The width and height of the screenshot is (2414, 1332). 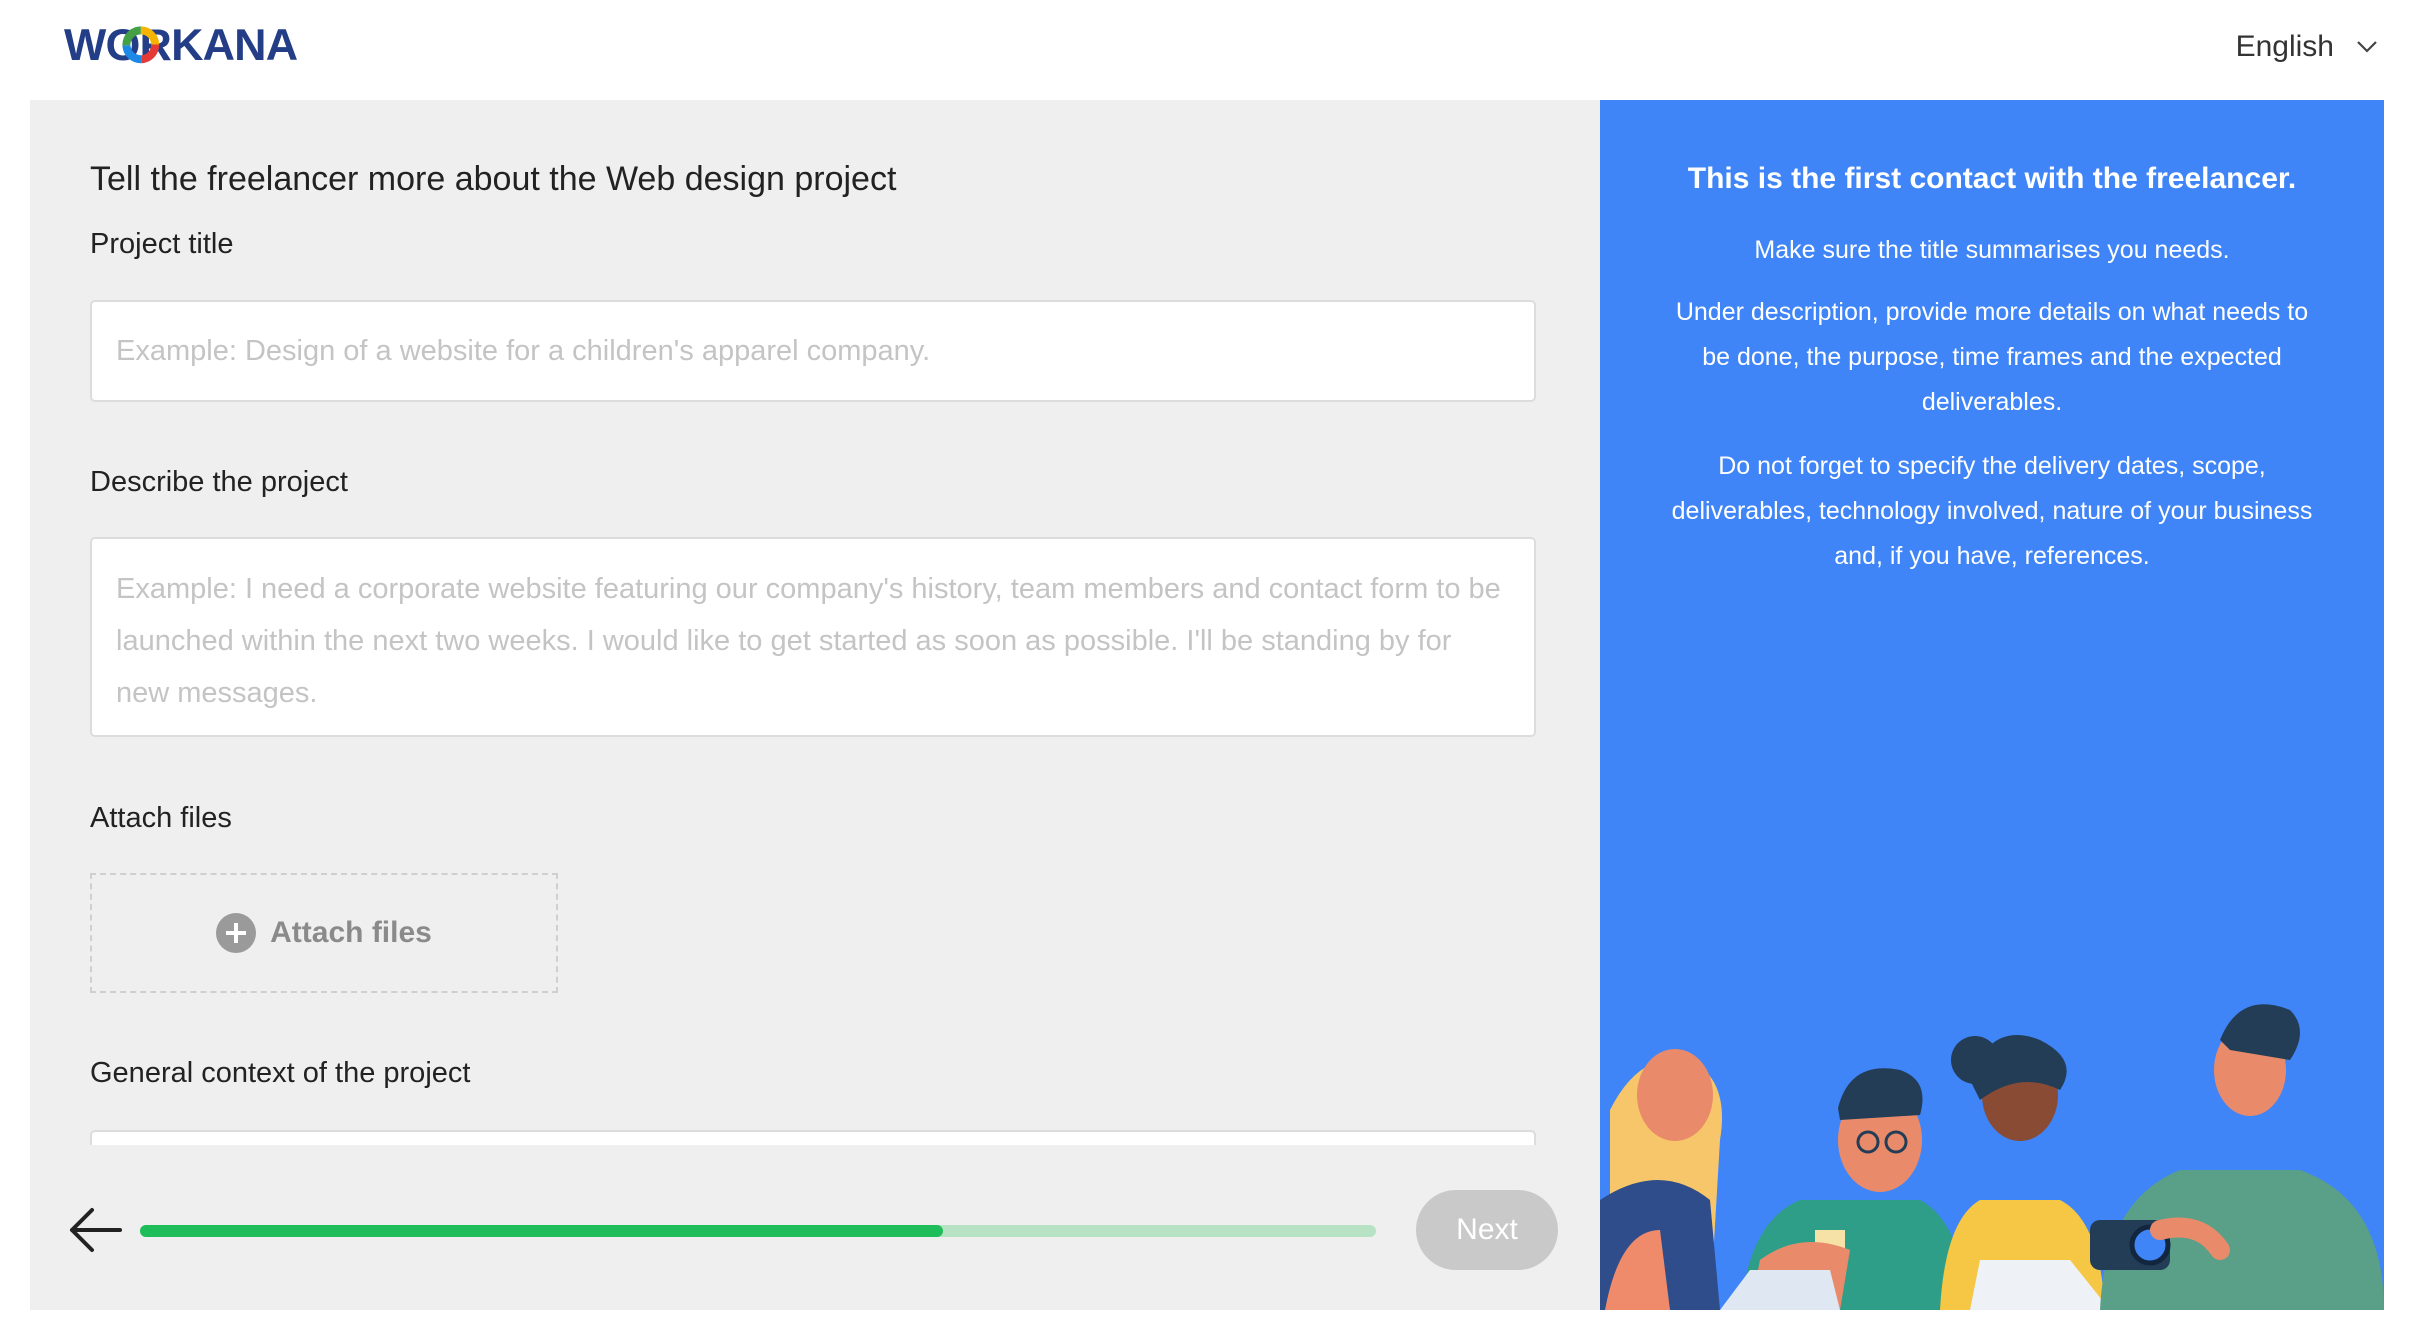 What do you see at coordinates (161, 818) in the screenshot?
I see `attach-files-label: Attach files` at bounding box center [161, 818].